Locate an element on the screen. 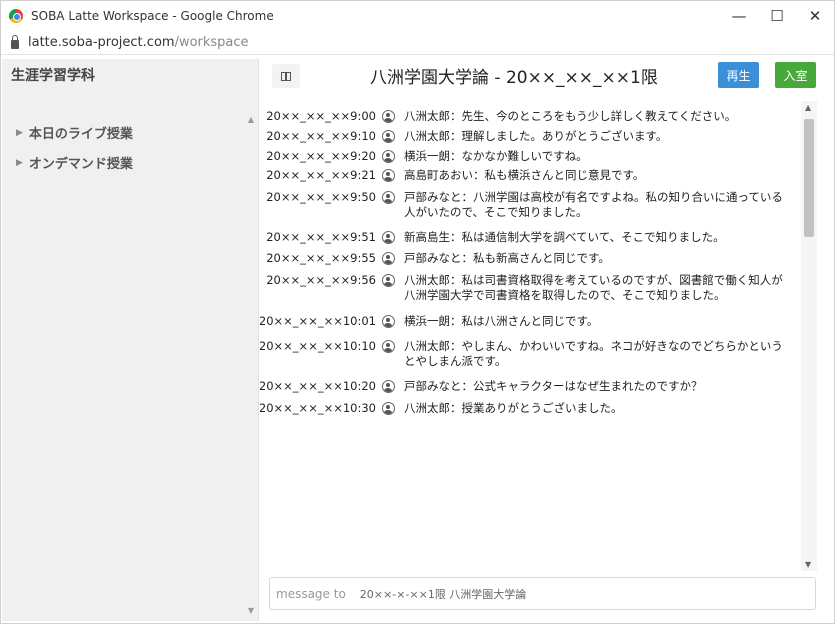 The height and width of the screenshot is (624, 835). message-input is located at coordinates (579, 593).